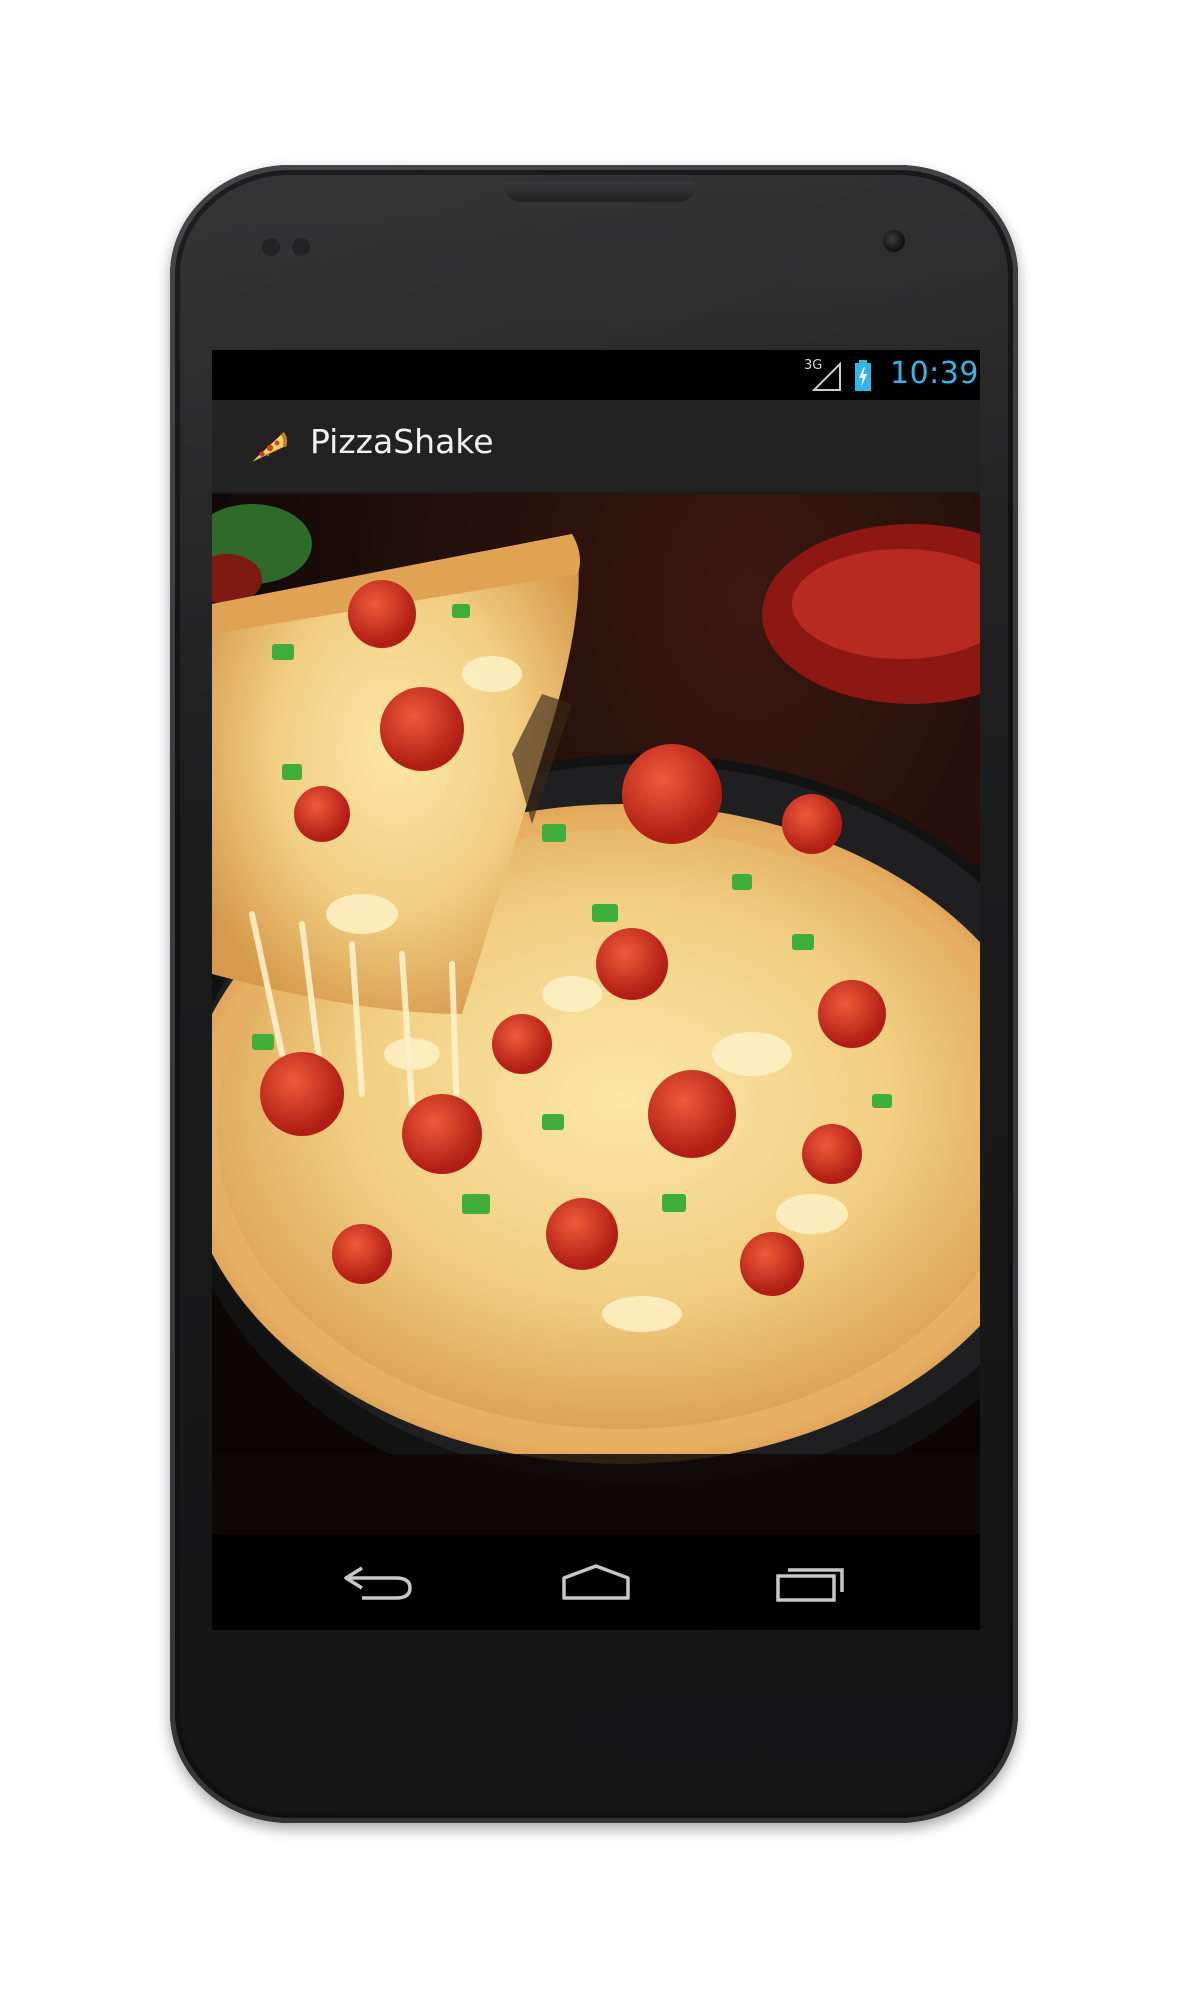 Image resolution: width=1195 pixels, height=1994 pixels. What do you see at coordinates (894, 241) in the screenshot?
I see `front-camera-icon` at bounding box center [894, 241].